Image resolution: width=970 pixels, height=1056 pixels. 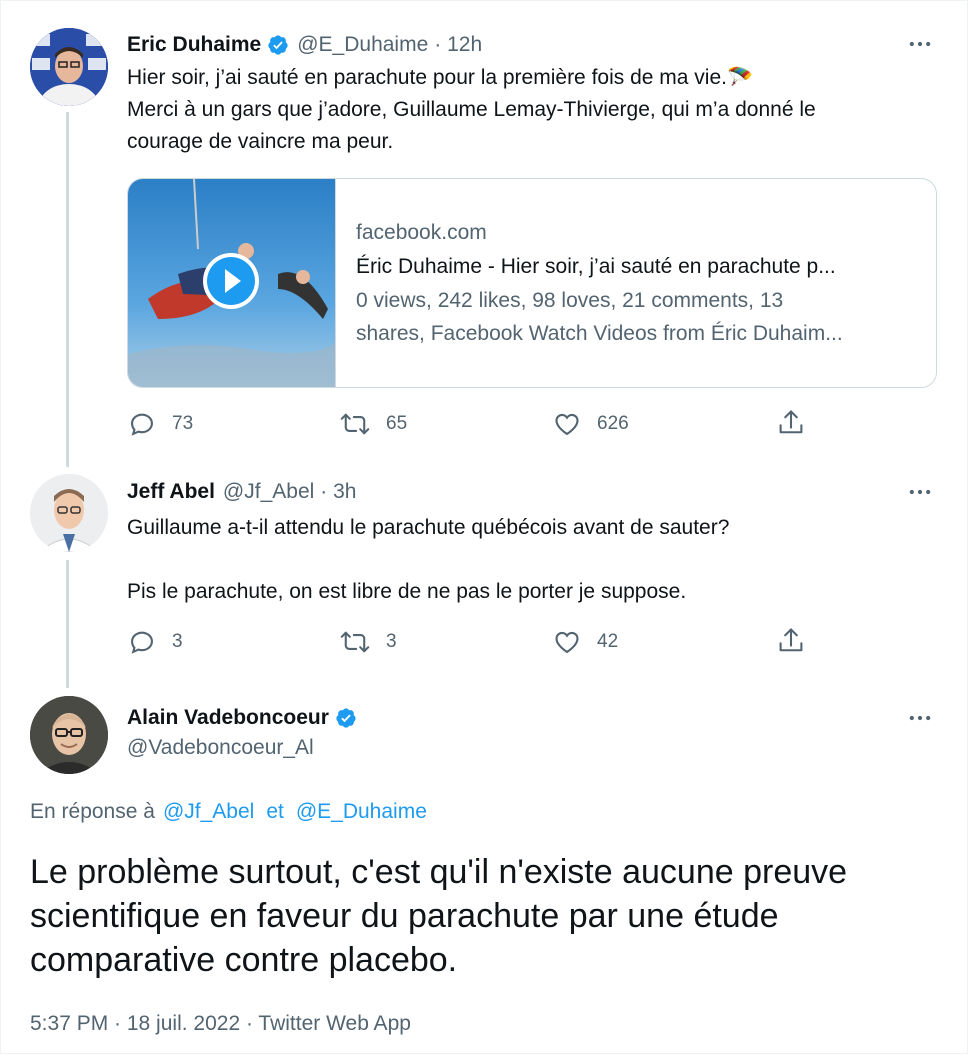 I want to click on retweet-button: 65, so click(x=373, y=424).